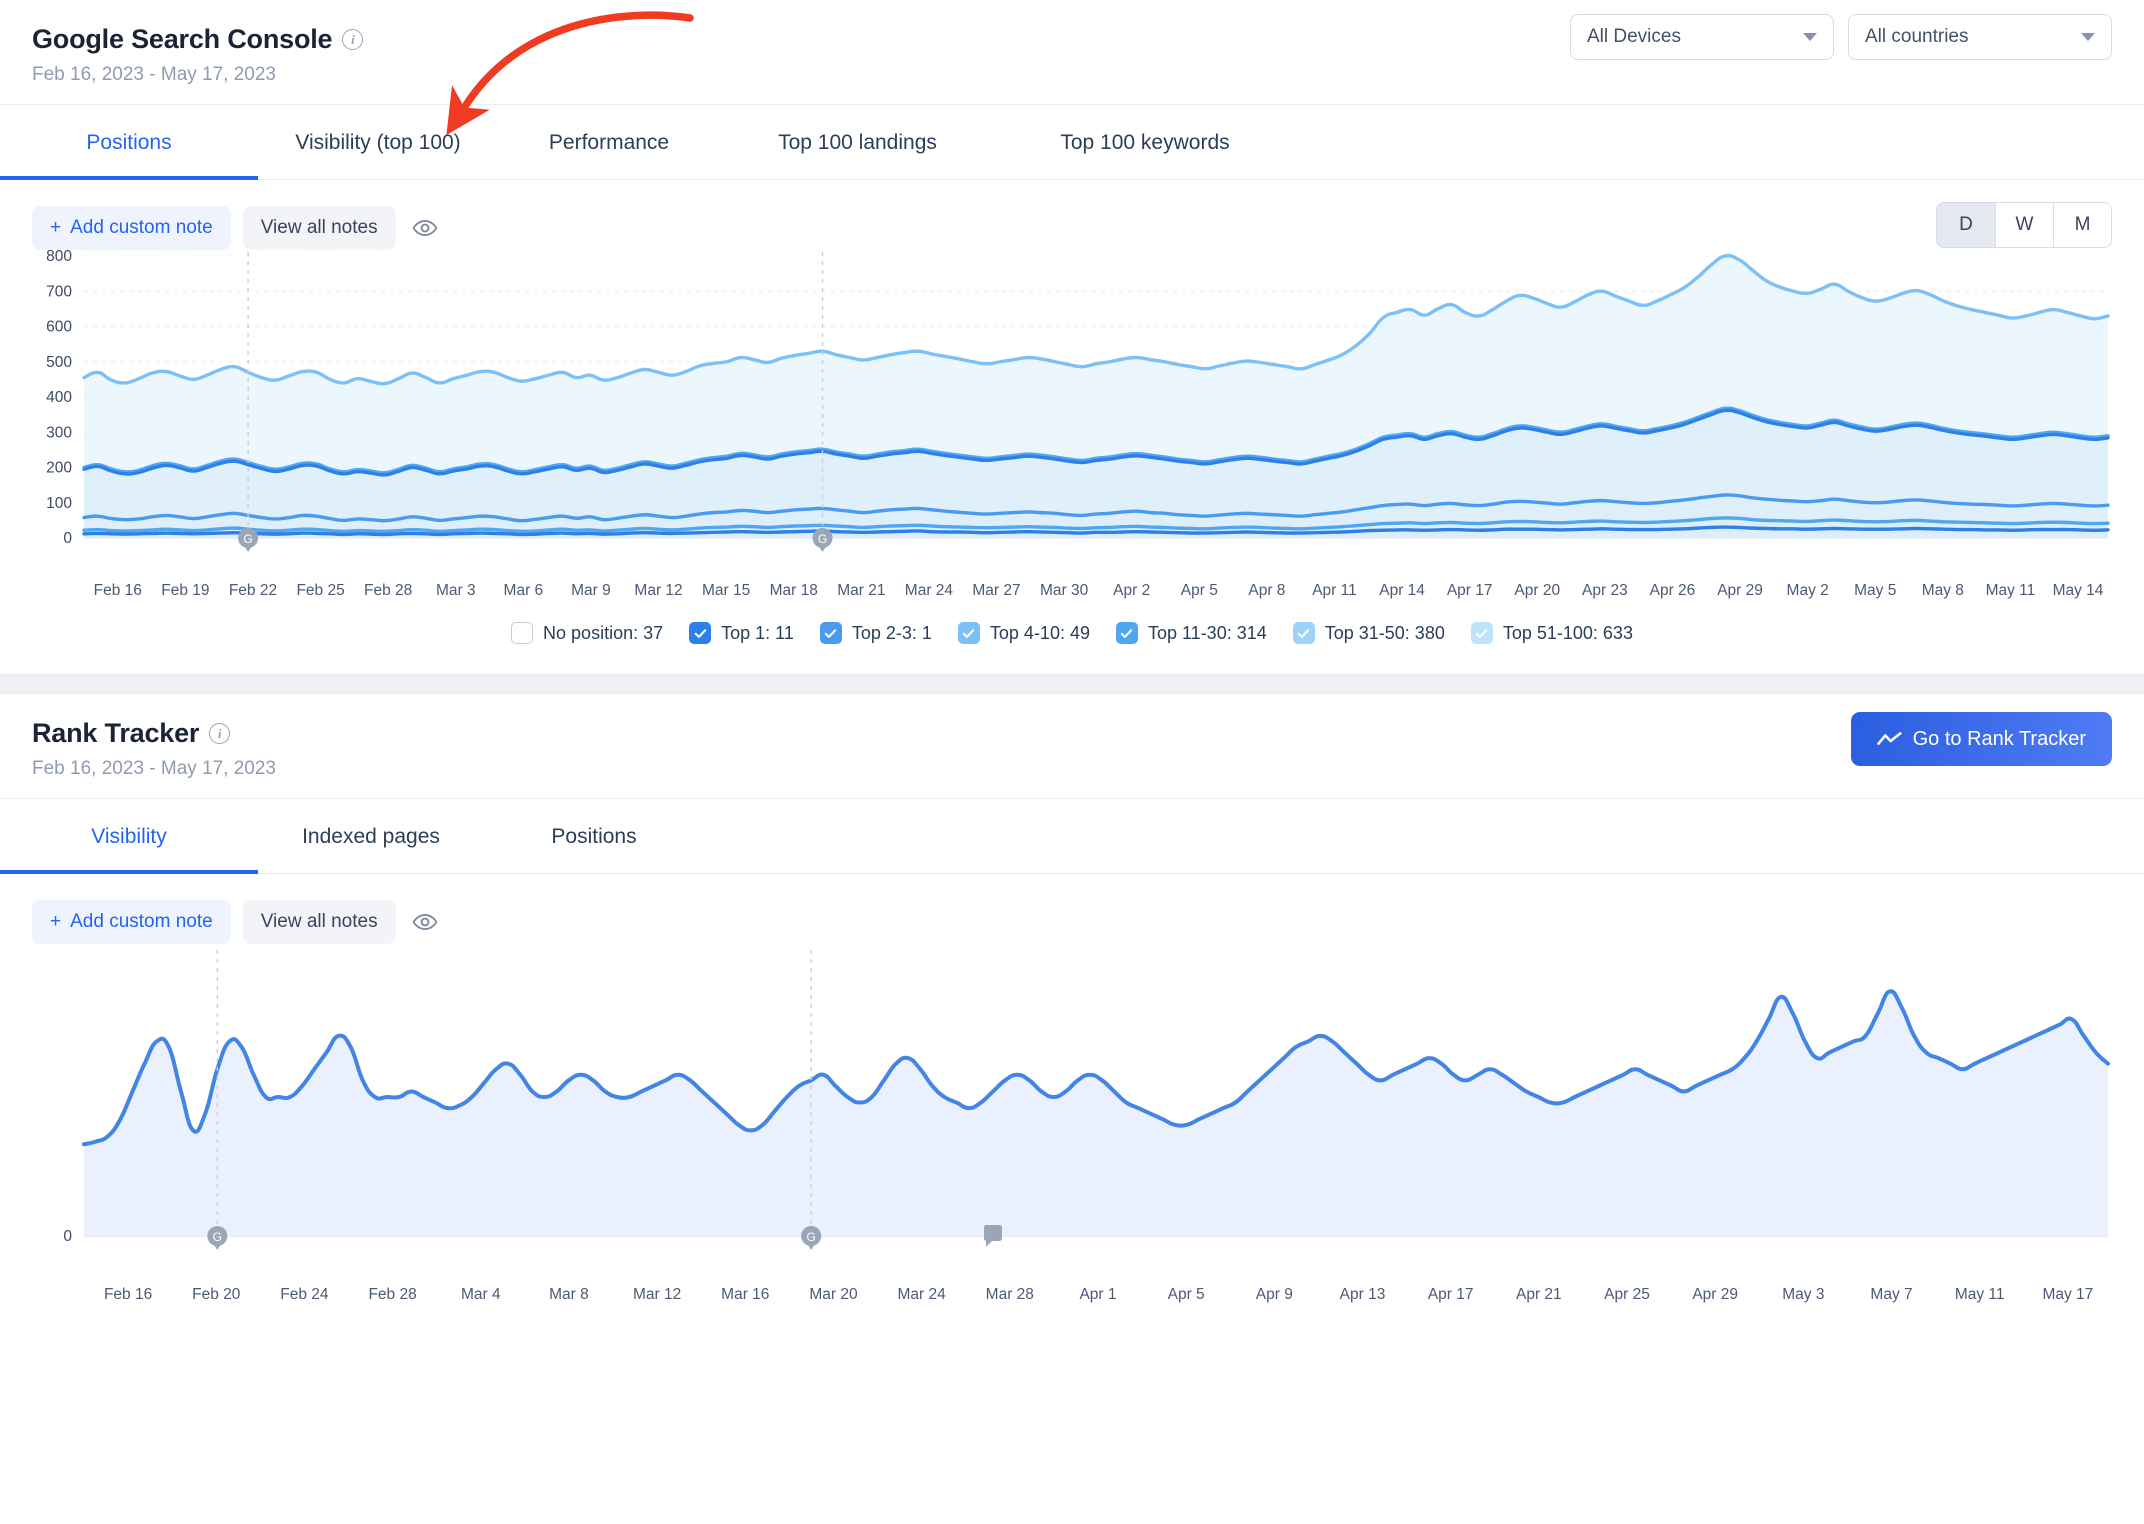  What do you see at coordinates (67, 538) in the screenshot?
I see `y-axis-tick: 0` at bounding box center [67, 538].